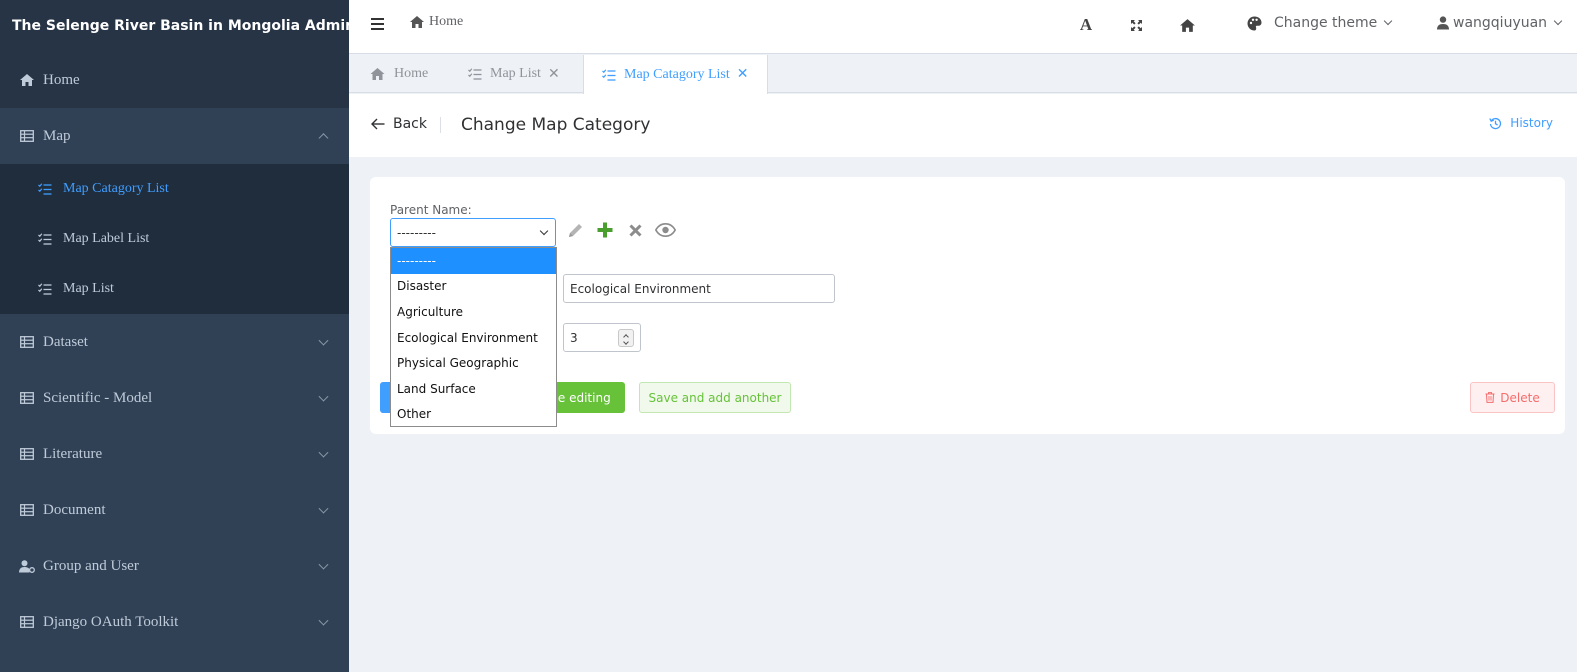 The width and height of the screenshot is (1577, 672). What do you see at coordinates (174, 80) in the screenshot?
I see `sidebar-item-home: Home` at bounding box center [174, 80].